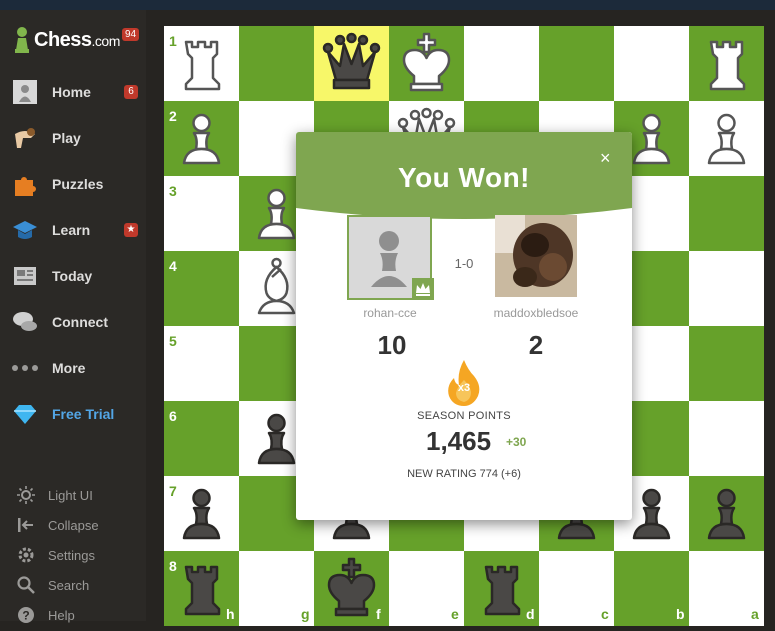 The height and width of the screenshot is (631, 775). I want to click on file-label: g, so click(305, 614).